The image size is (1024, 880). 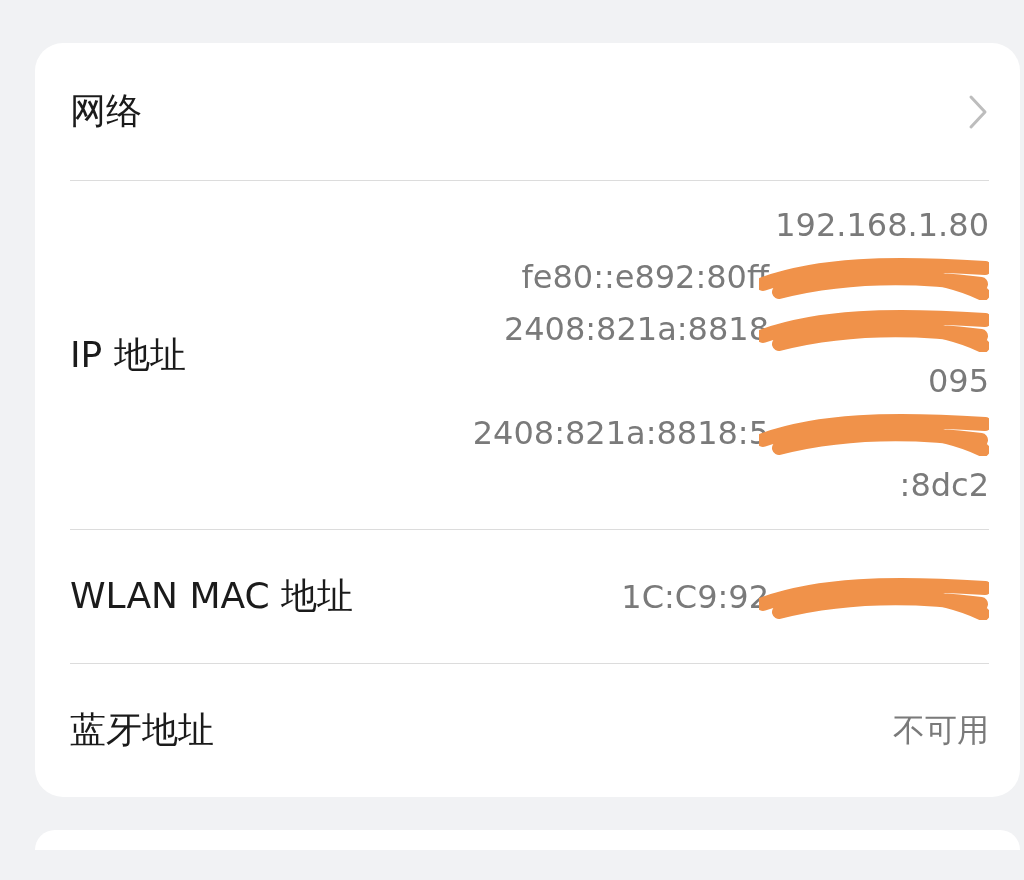 I want to click on setting-label: WLAN MAC 地址, so click(x=212, y=596).